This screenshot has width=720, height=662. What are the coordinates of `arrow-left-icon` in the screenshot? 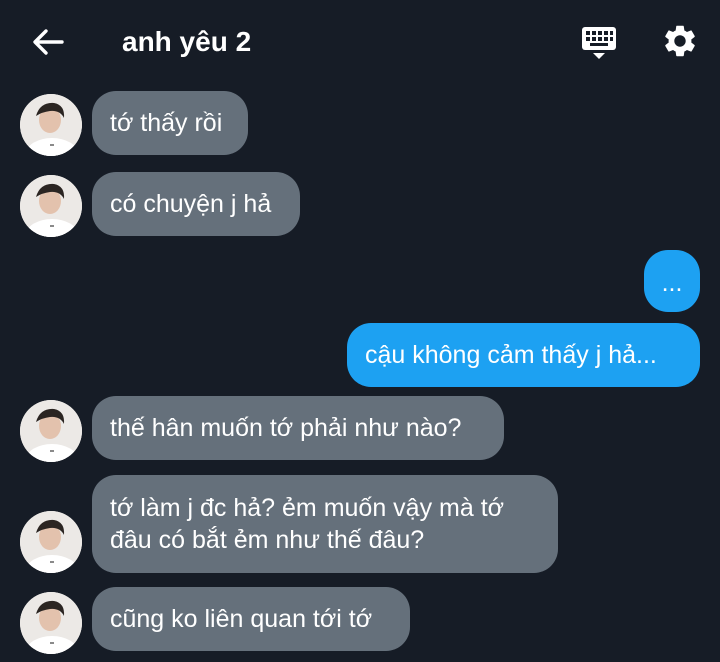 It's located at (48, 42).